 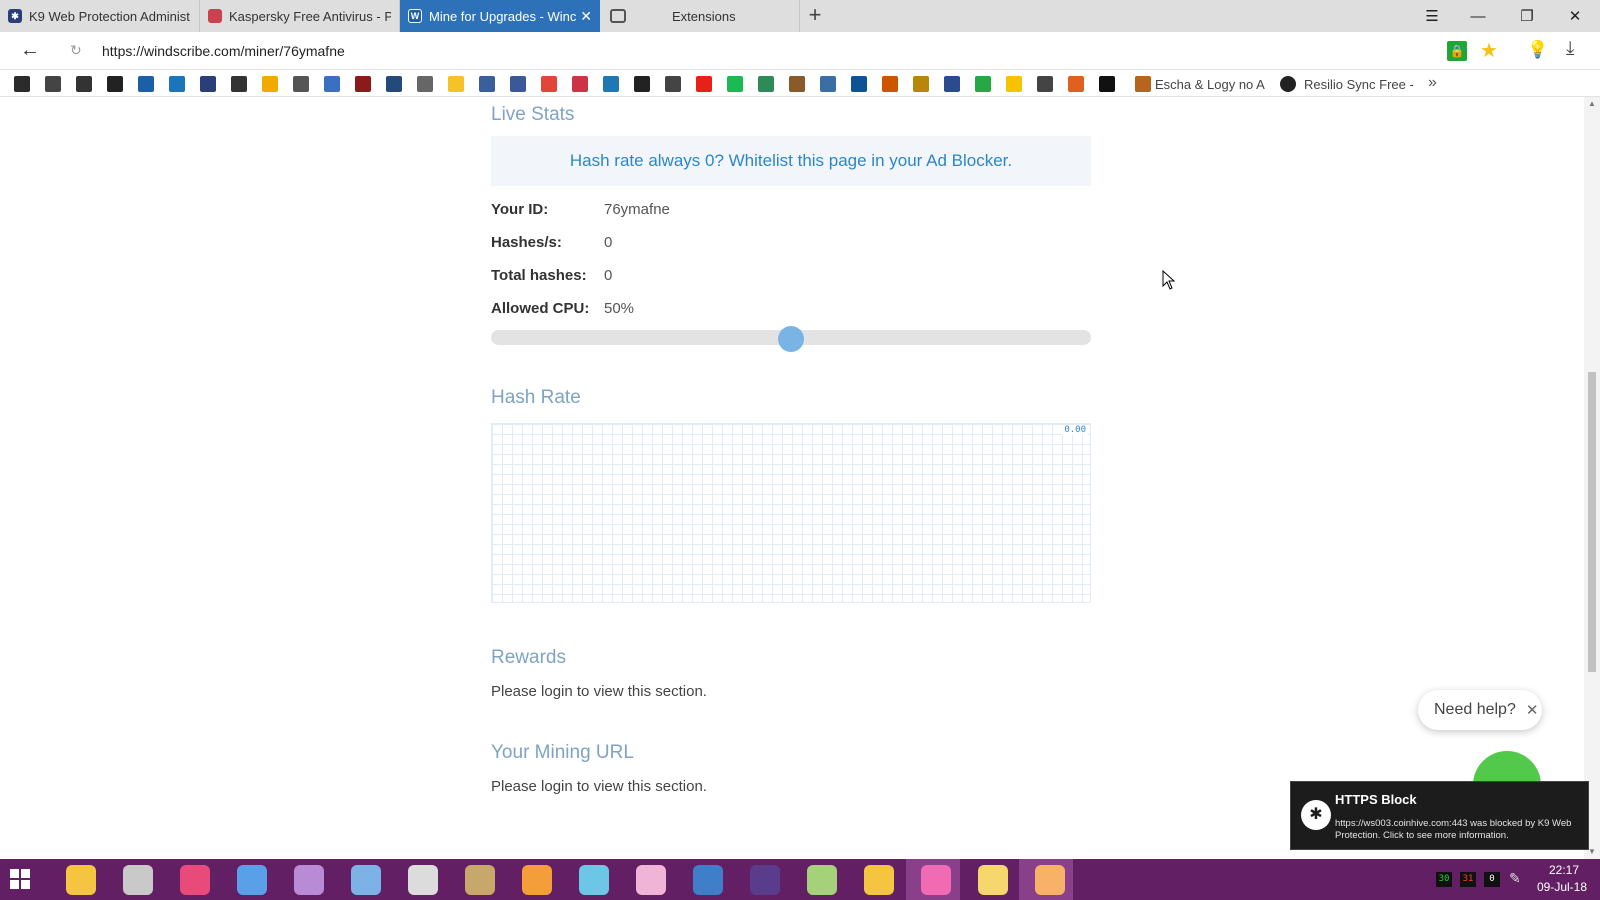 What do you see at coordinates (1592, 103) in the screenshot?
I see `scroll-up-arrow-icon: ▲` at bounding box center [1592, 103].